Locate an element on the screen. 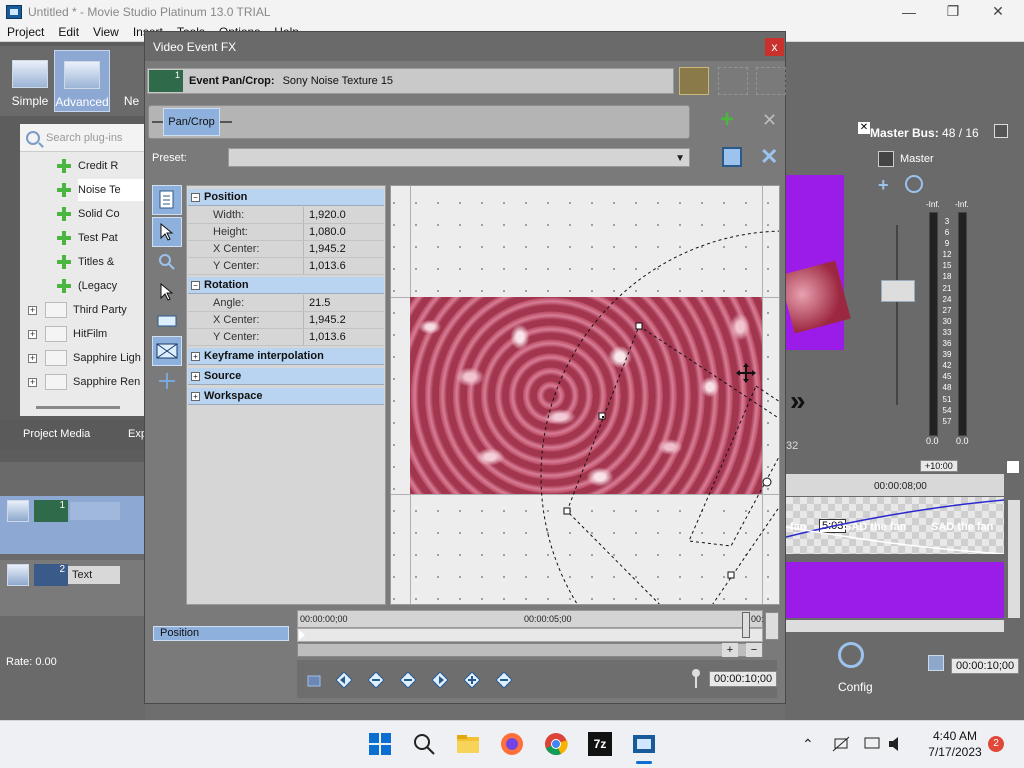 Image resolution: width=1024 pixels, height=768 pixels. section-rotation: − Rotation is located at coordinates (286, 285).